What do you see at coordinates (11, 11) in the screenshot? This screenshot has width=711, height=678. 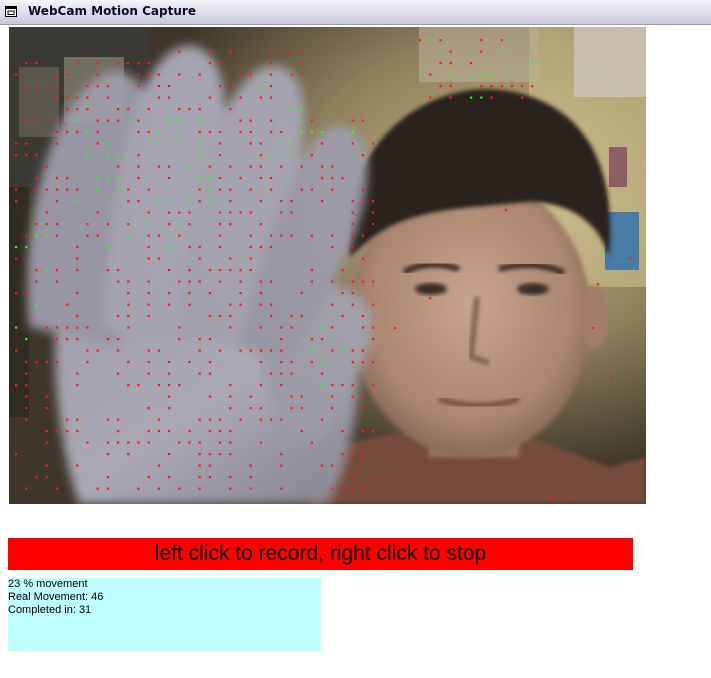 I see `window-icon` at bounding box center [11, 11].